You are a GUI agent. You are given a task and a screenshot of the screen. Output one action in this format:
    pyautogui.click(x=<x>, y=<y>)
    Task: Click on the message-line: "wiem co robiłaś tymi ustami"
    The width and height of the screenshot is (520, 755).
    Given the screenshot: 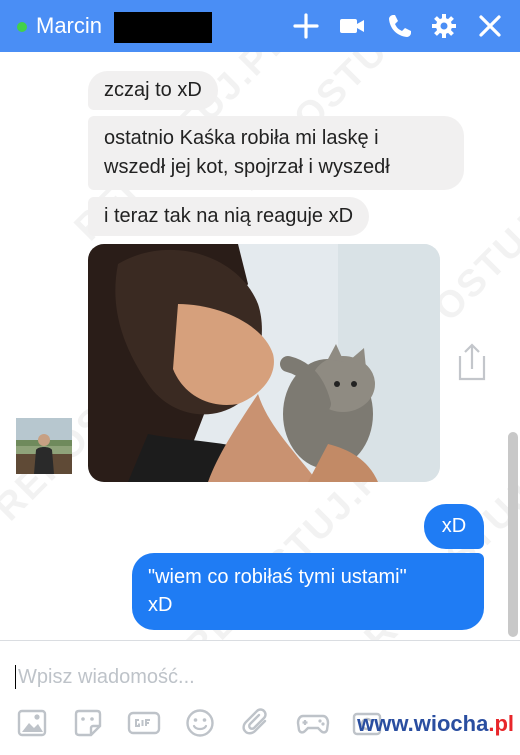 What is the action you would take?
    pyautogui.click(x=277, y=577)
    